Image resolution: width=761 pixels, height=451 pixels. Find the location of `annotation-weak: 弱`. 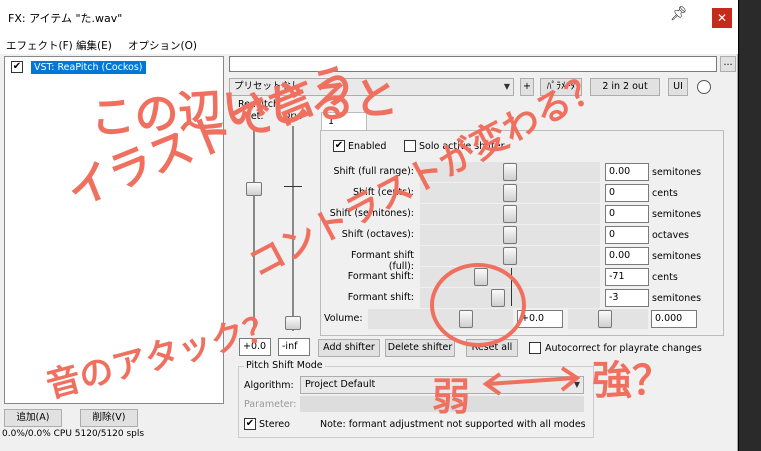

annotation-weak: 弱 is located at coordinates (451, 397).